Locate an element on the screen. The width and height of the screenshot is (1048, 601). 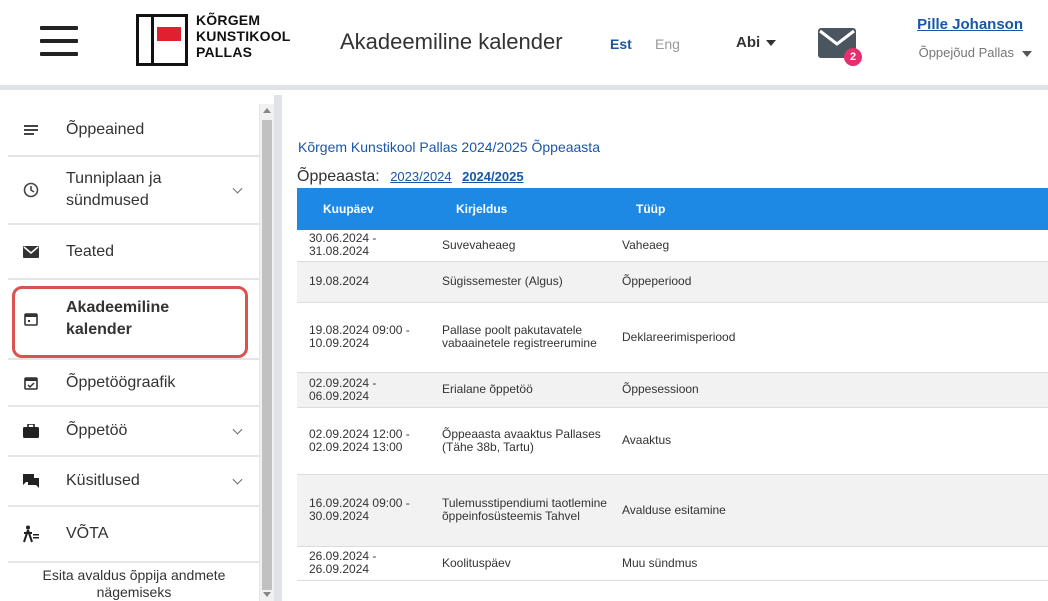
role-dropdown: Õppejõud Pallas is located at coordinates (975, 52).